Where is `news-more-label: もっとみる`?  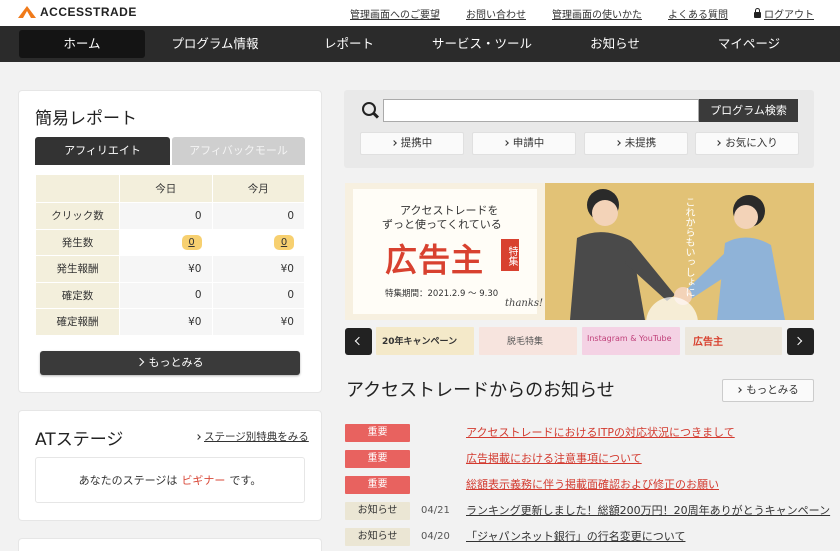
news-more-label: もっとみる is located at coordinates (772, 390).